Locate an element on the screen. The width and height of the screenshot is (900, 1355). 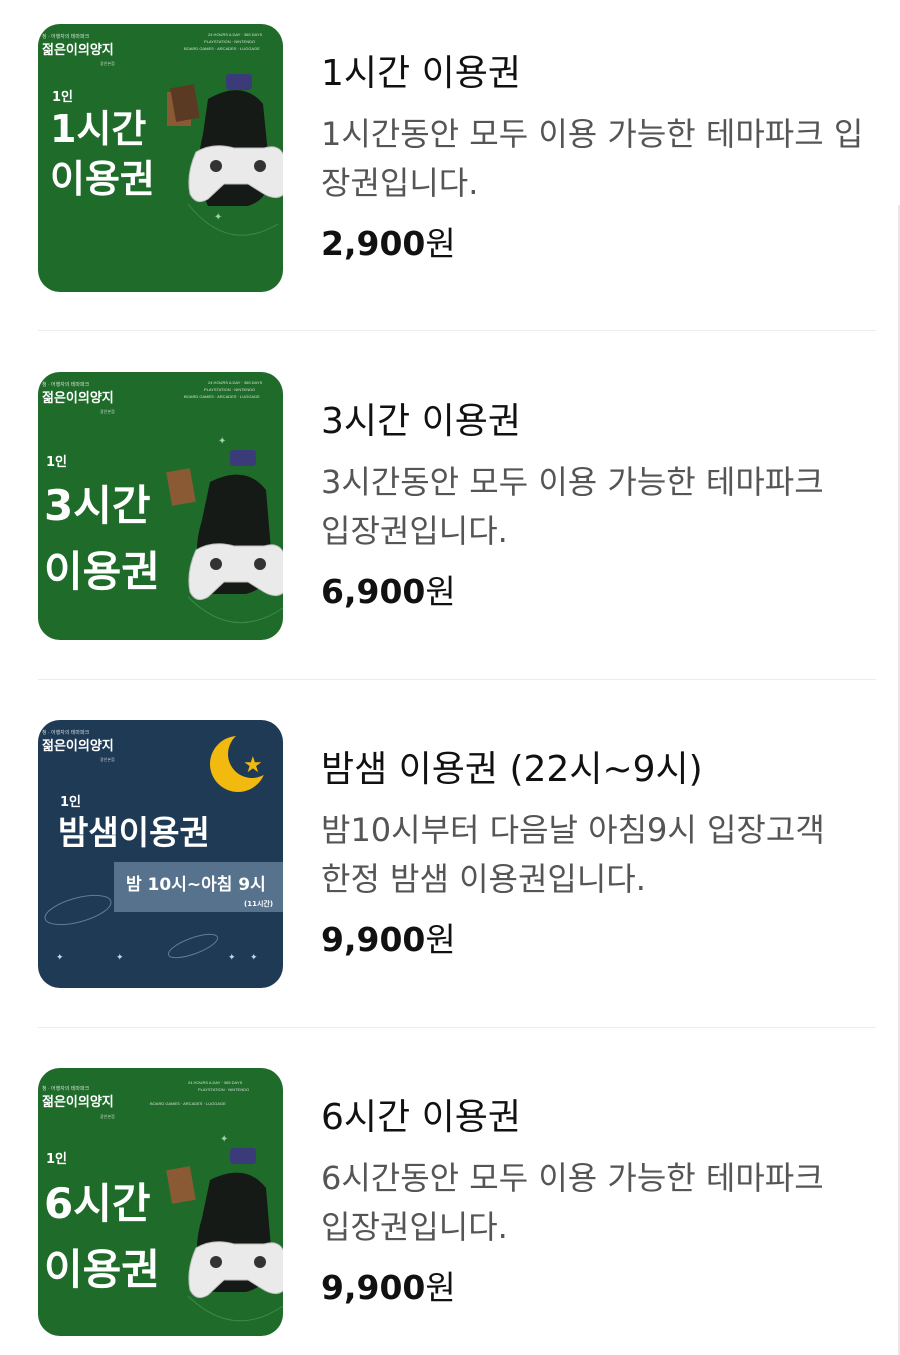
product-description: 6시간동안 모두 이용 가능한 테마파크 입장권입니다. is located at coordinates (572, 1202).